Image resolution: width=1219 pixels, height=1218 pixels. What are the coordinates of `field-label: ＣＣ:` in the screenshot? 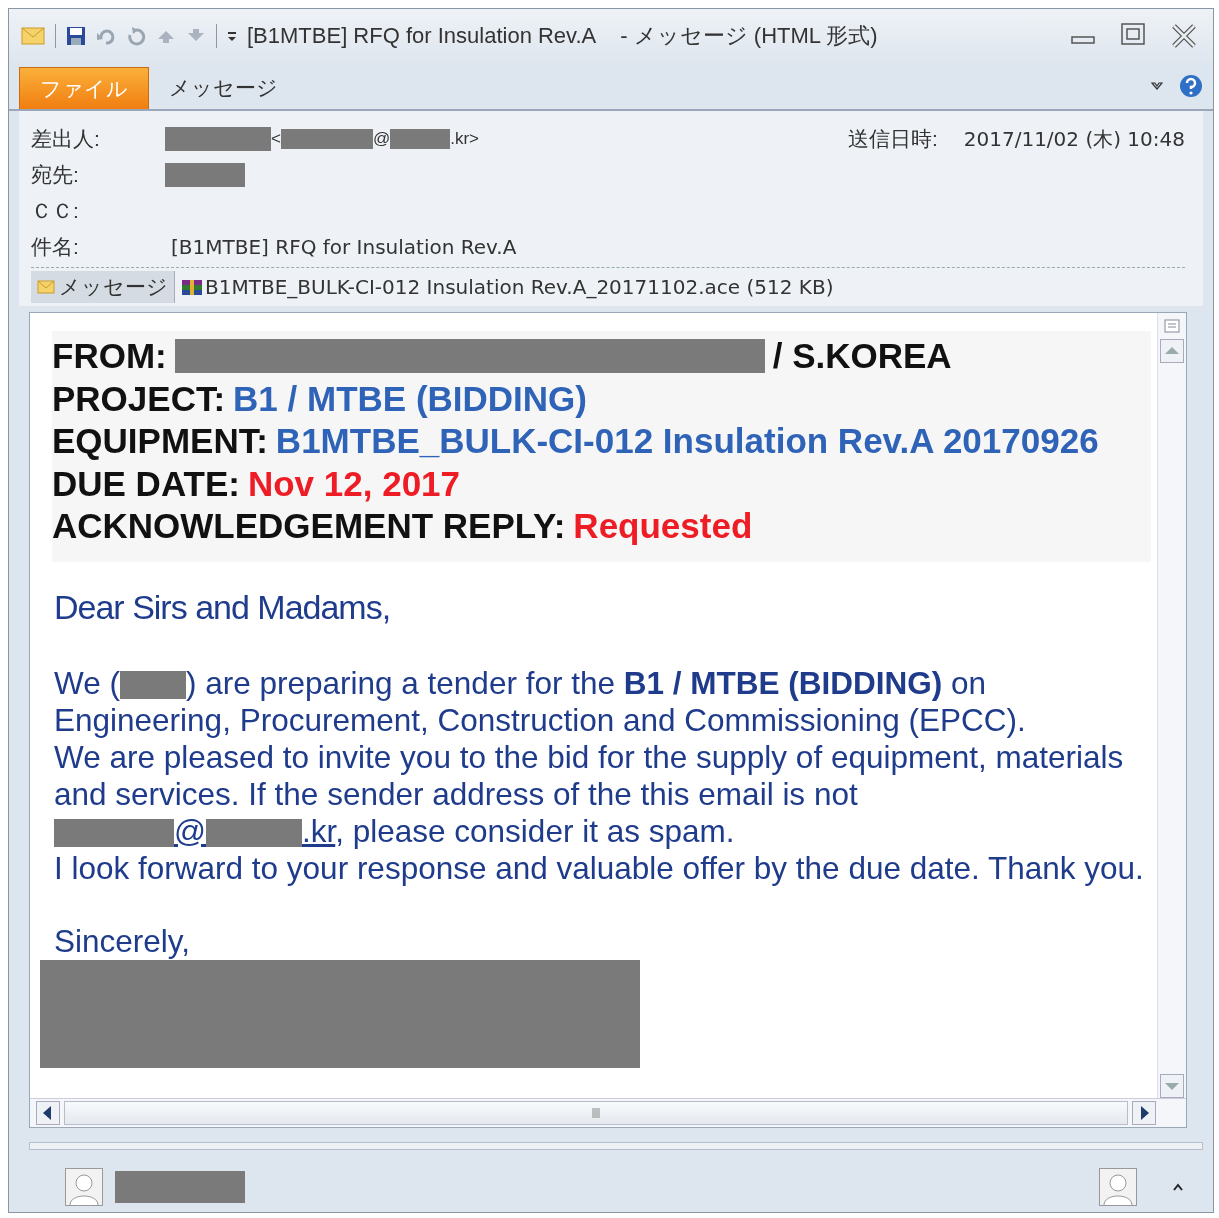 It's located at (55, 211).